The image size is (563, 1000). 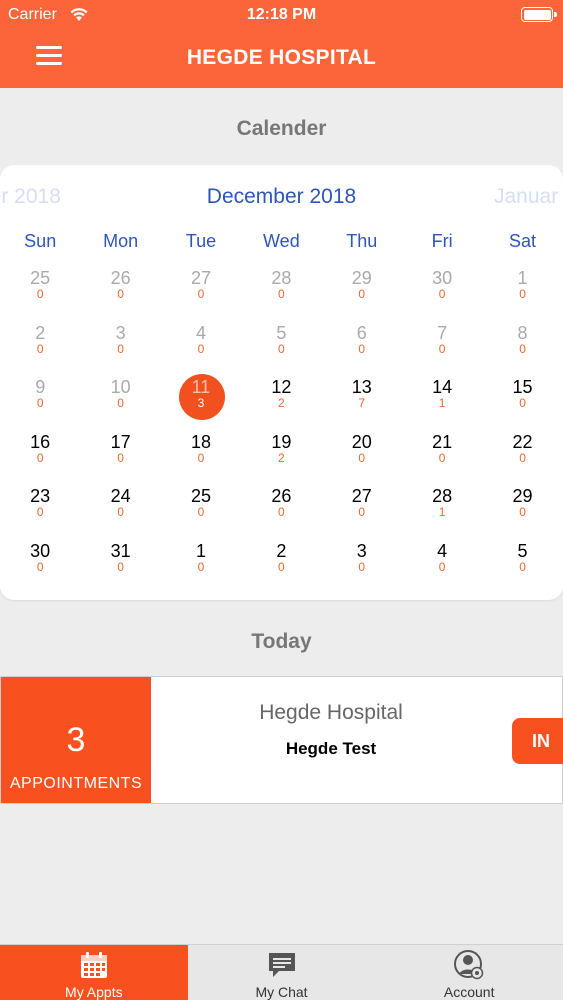 What do you see at coordinates (120, 441) in the screenshot?
I see `day-number: 17` at bounding box center [120, 441].